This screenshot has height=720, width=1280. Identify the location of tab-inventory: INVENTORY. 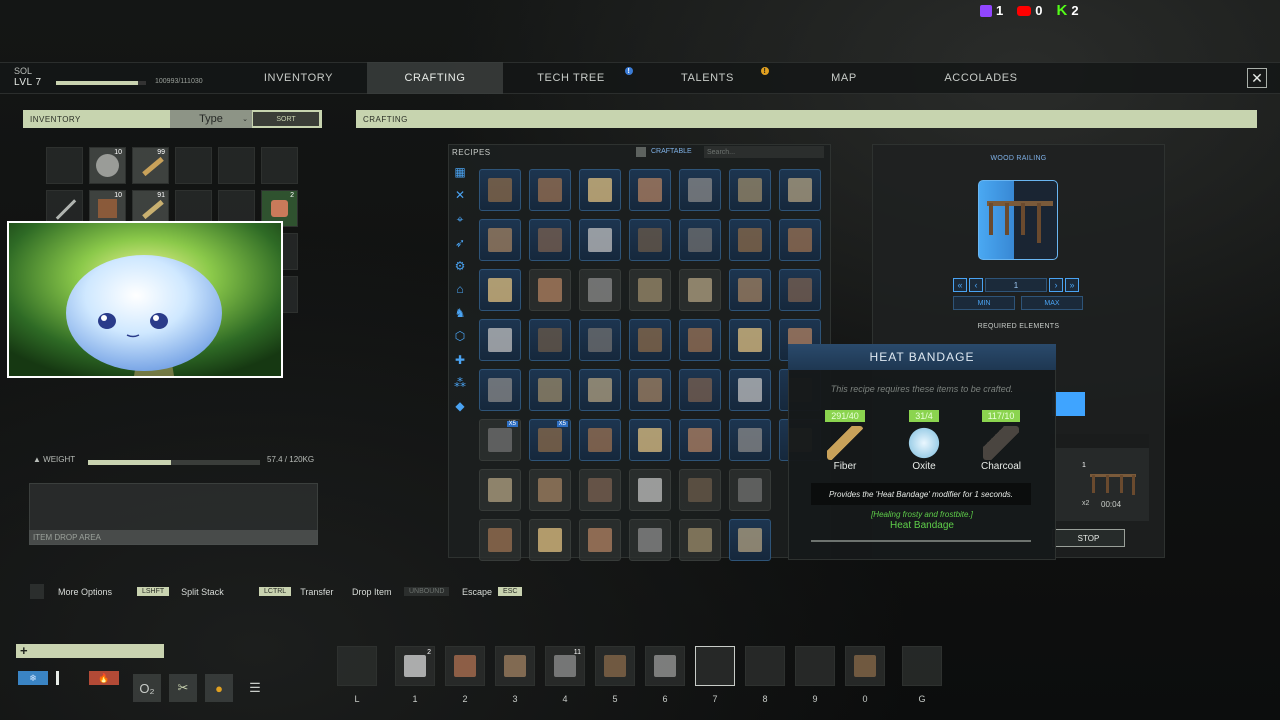
(298, 78).